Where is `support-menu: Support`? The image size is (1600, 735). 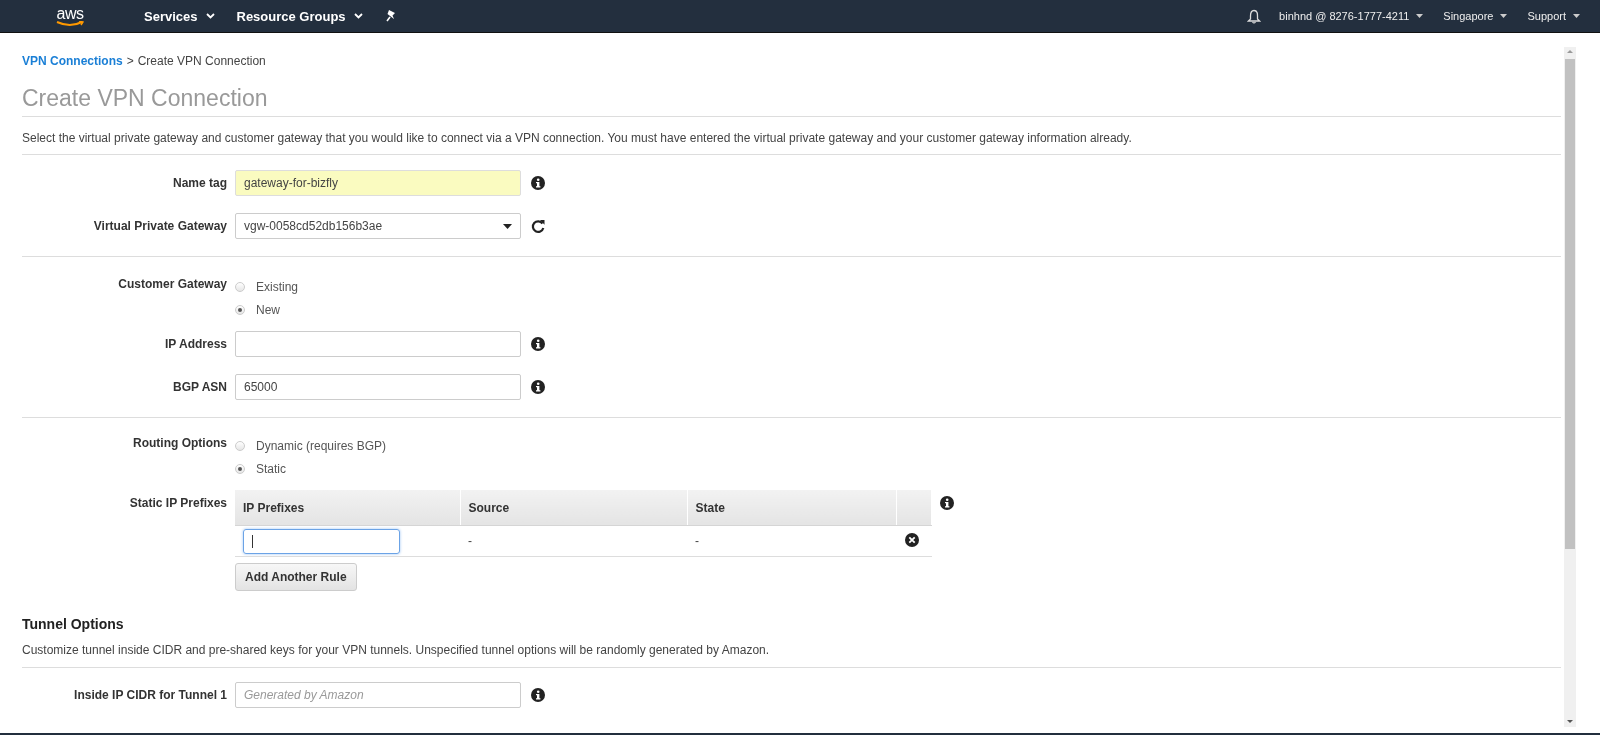
support-menu: Support is located at coordinates (1553, 16).